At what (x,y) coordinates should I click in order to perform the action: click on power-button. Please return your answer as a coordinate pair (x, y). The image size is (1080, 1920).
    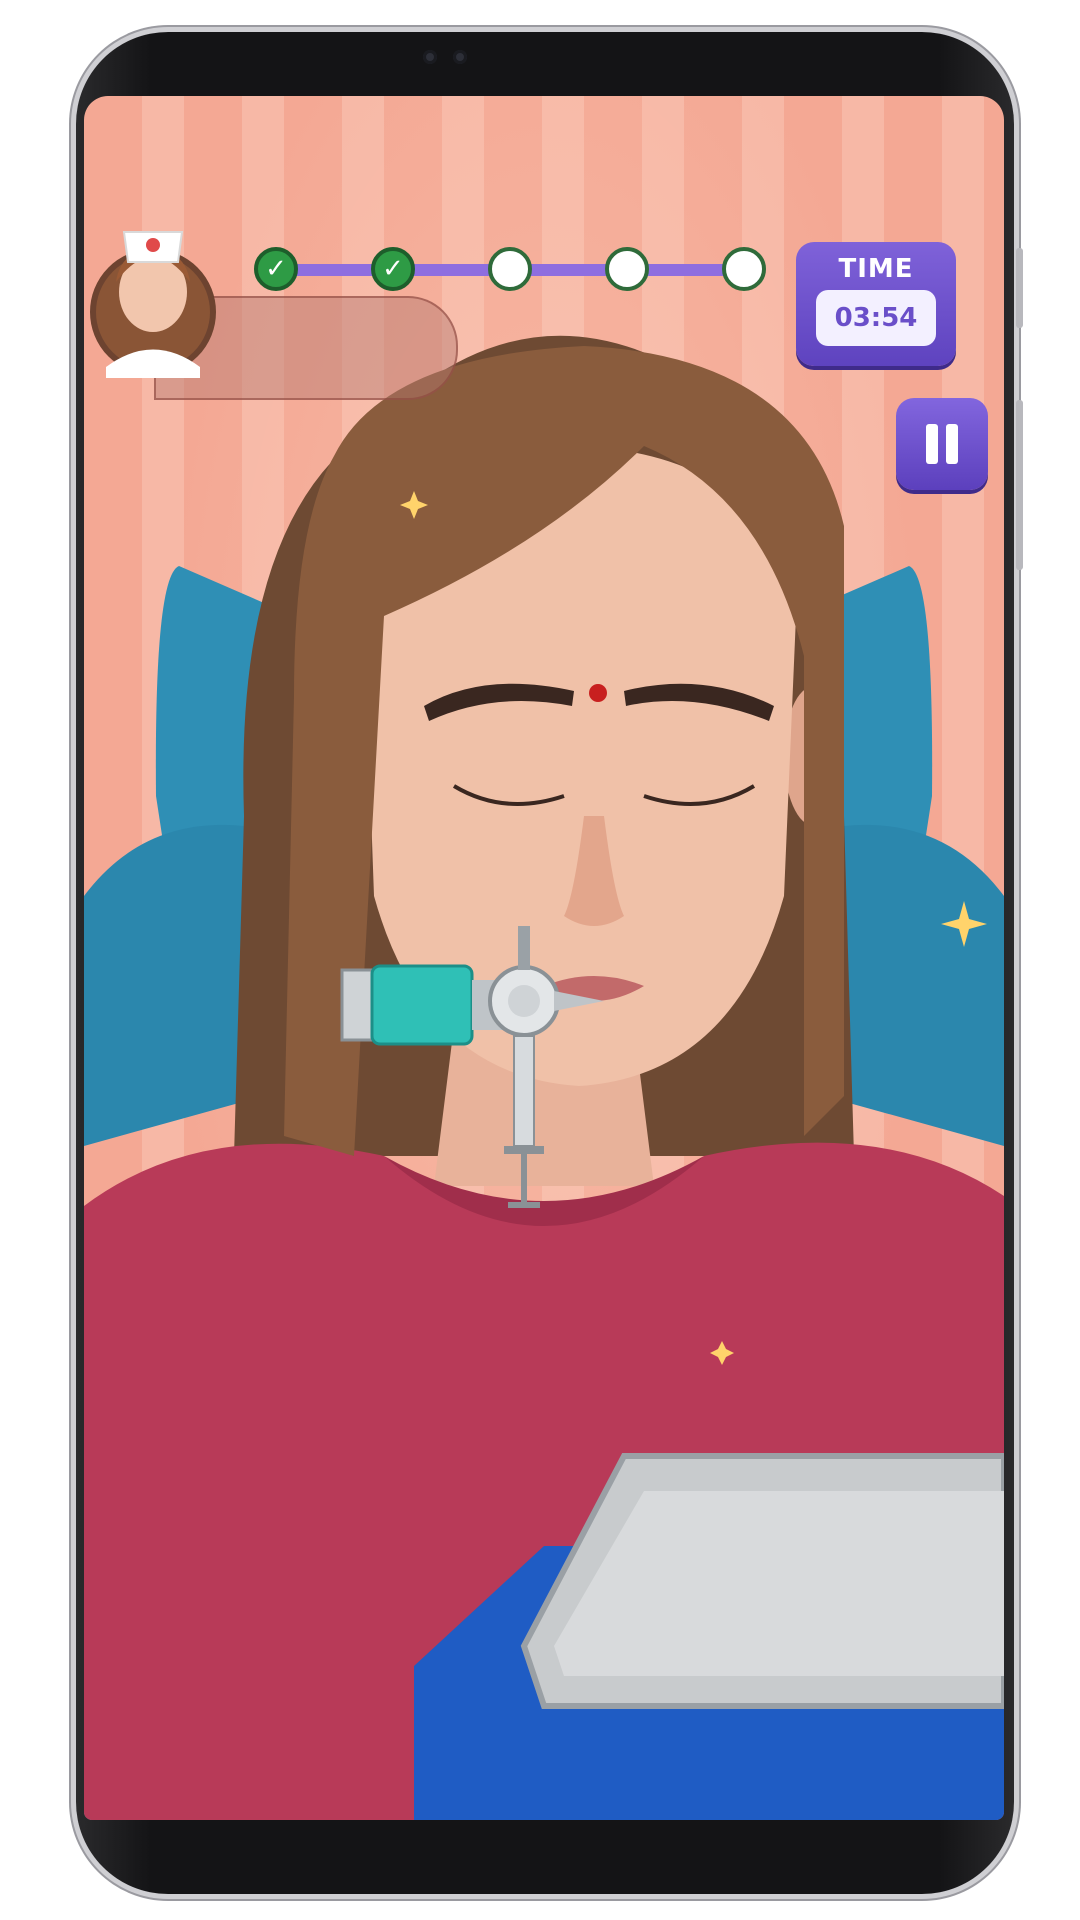
    Looking at the image, I should click on (1019, 485).